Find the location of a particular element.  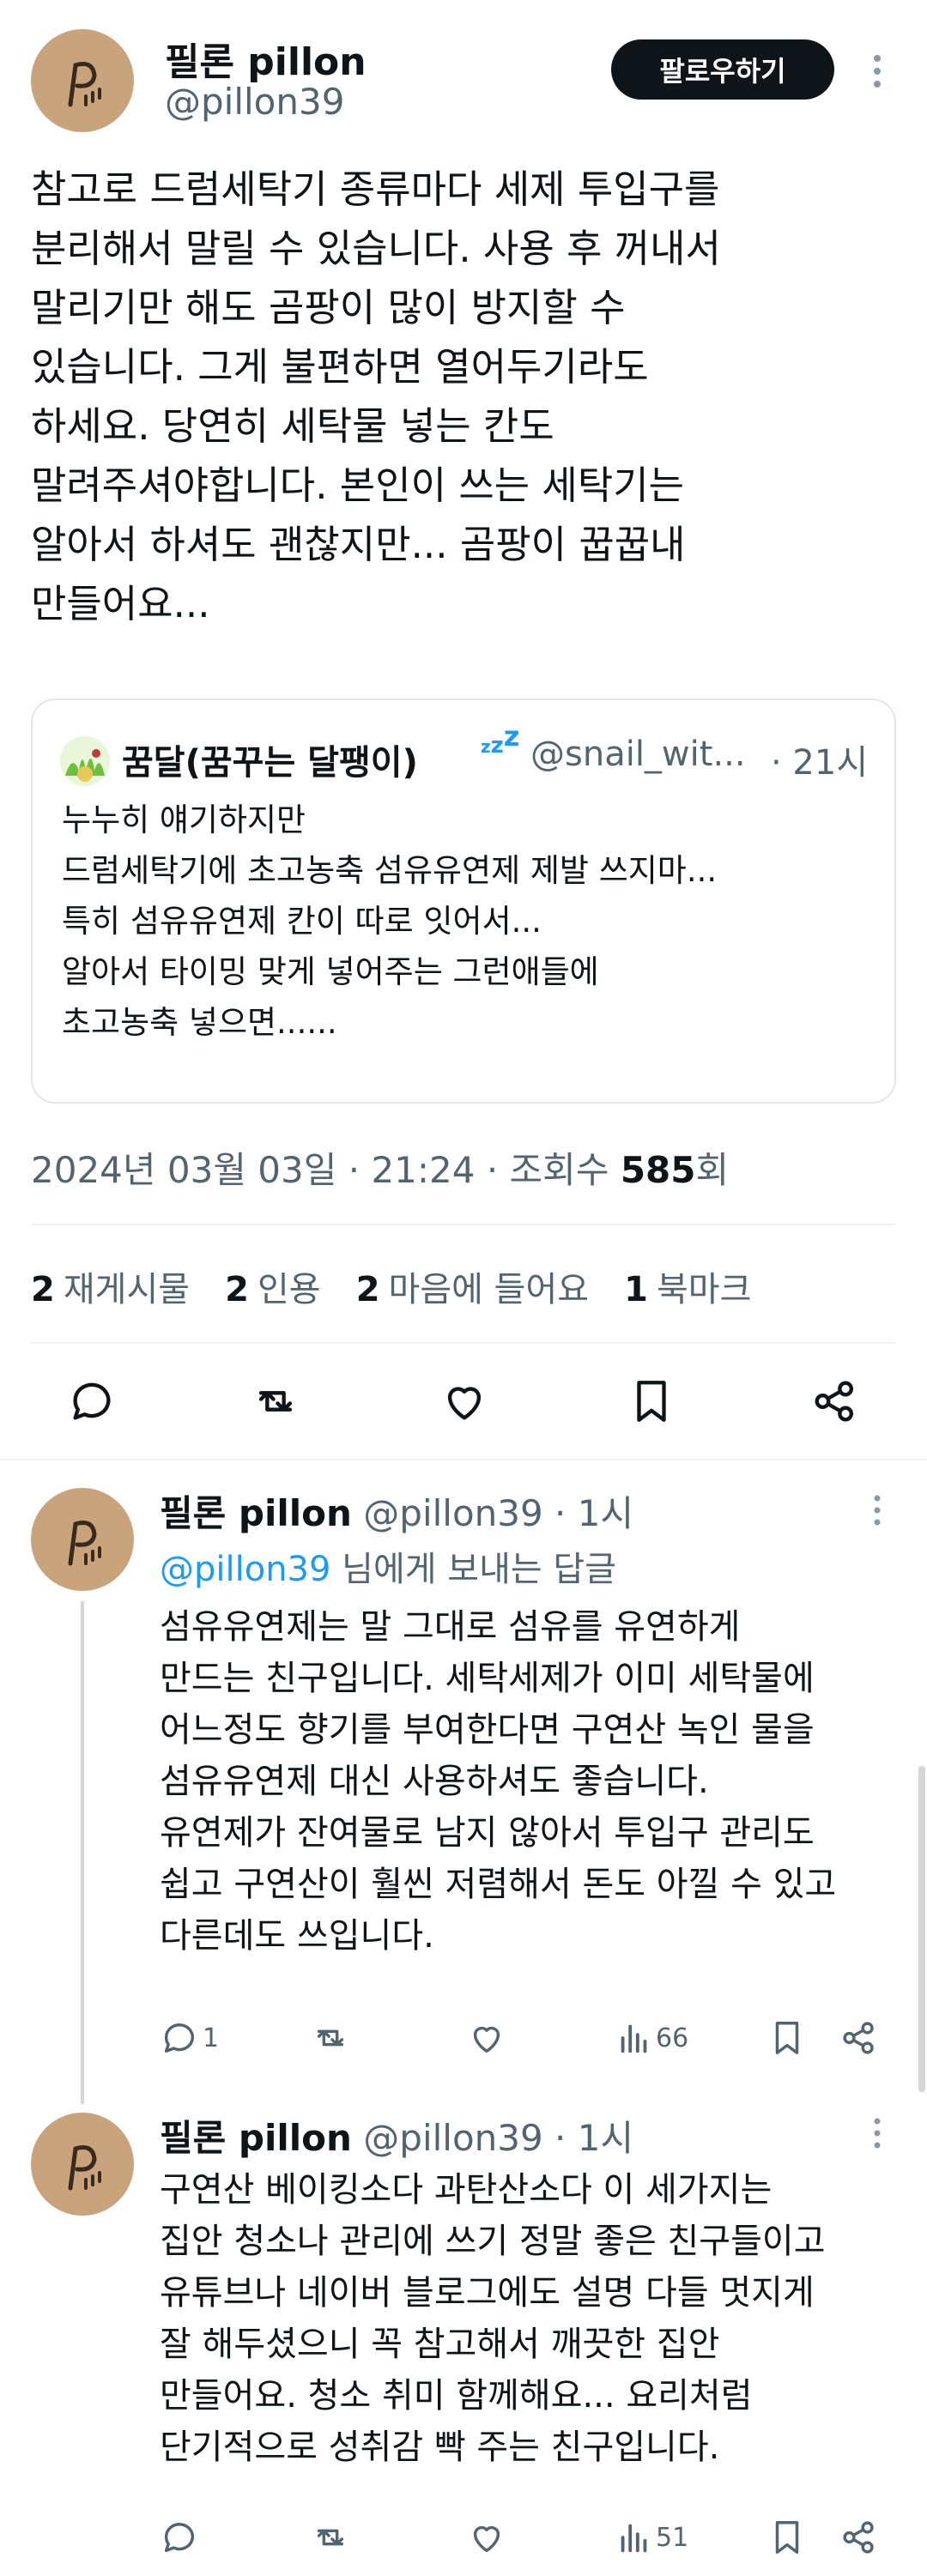

tweet-timestamp: 2024년 03월 03일 · 21:24 · 조회수 is located at coordinates (326, 1170).